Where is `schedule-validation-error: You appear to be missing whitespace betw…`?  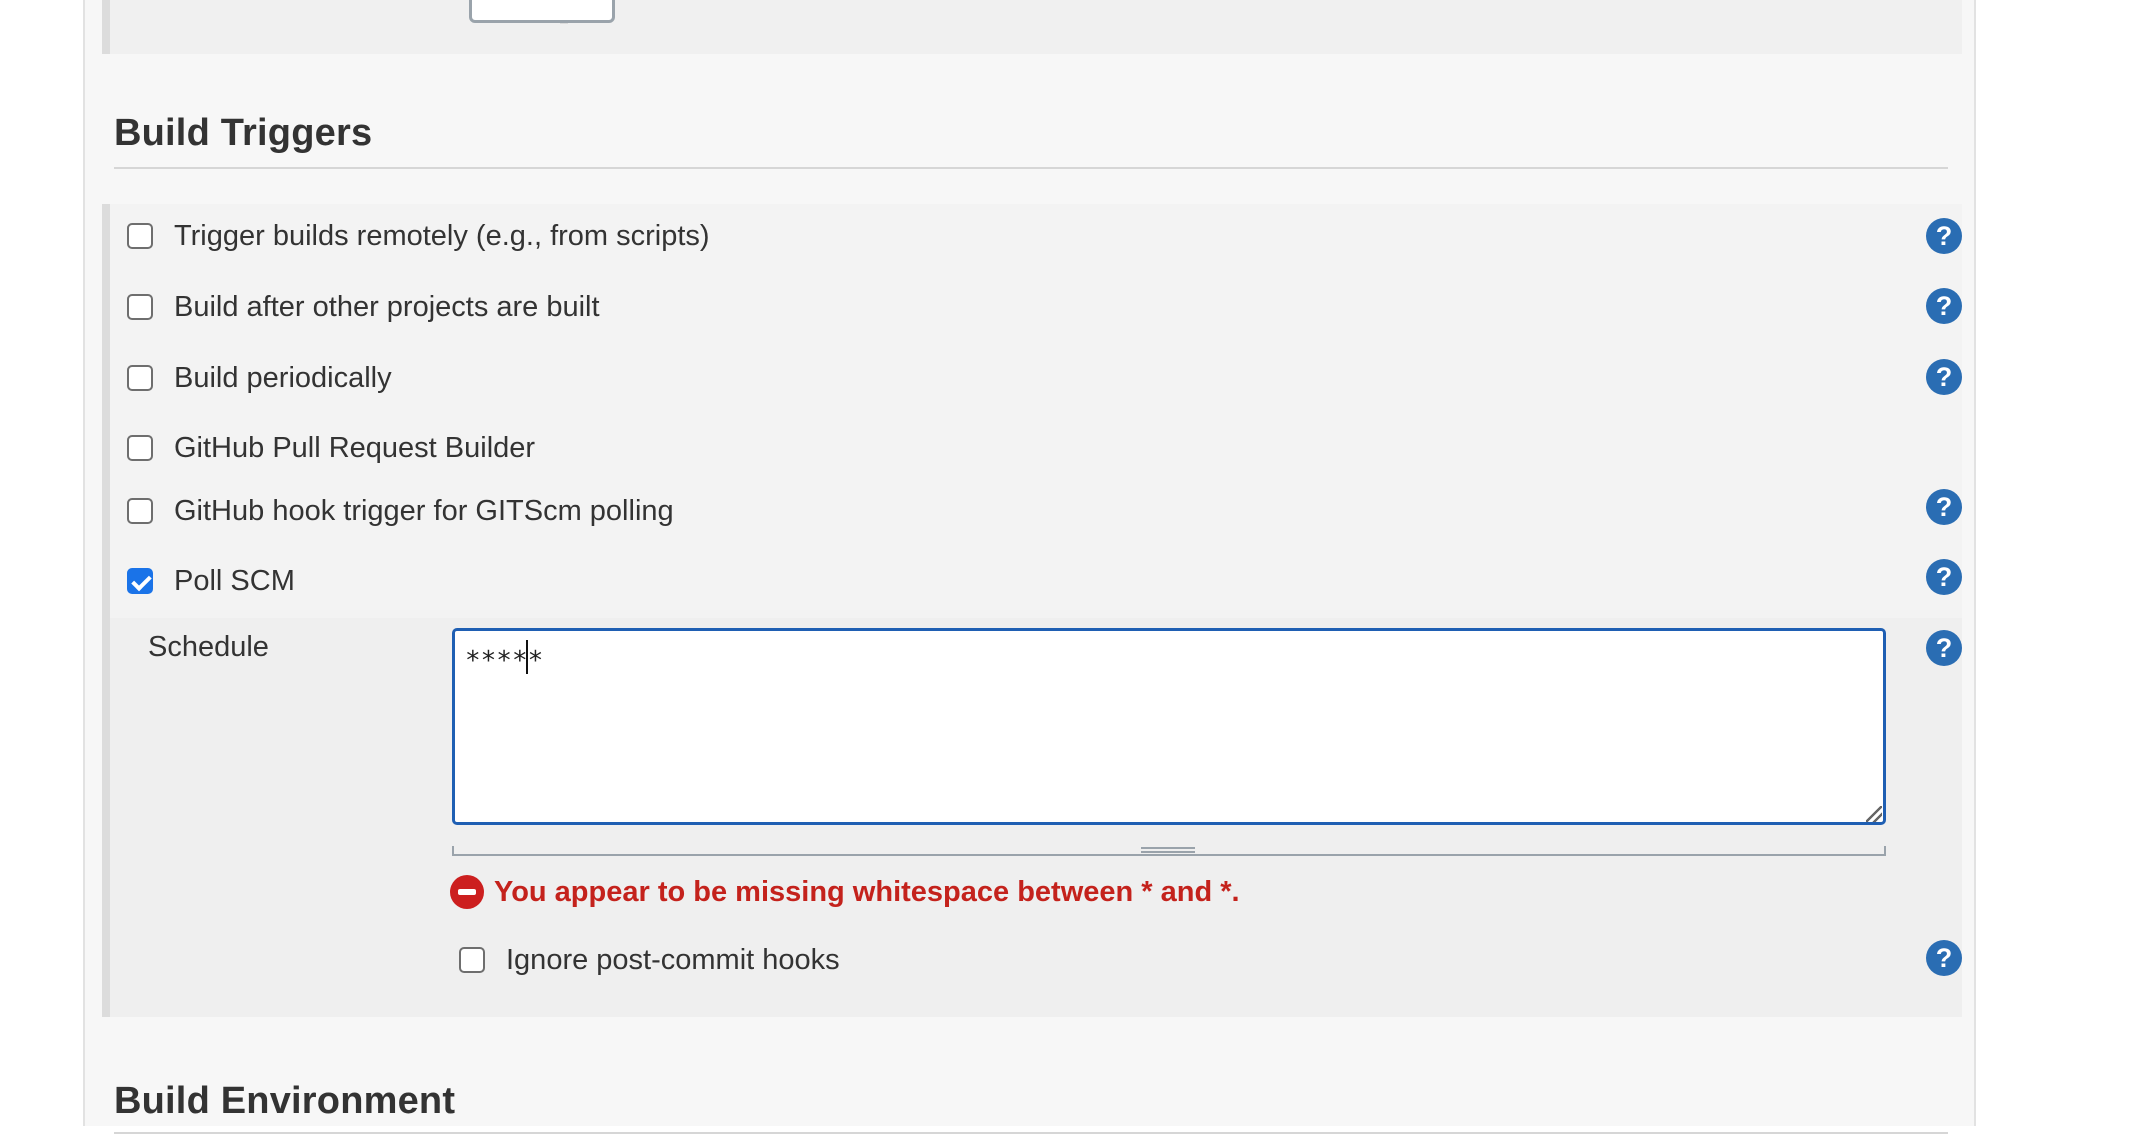
schedule-validation-error: You appear to be missing whitespace betw… is located at coordinates (845, 892).